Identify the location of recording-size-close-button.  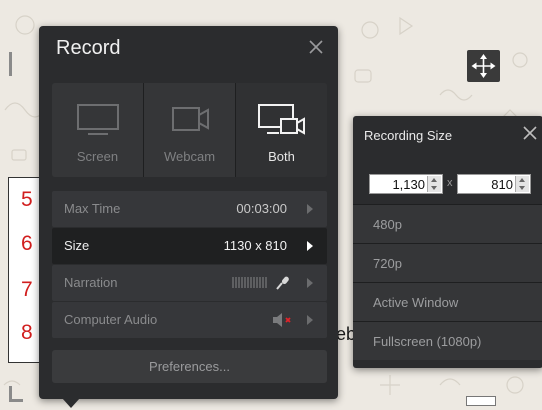
(530, 133).